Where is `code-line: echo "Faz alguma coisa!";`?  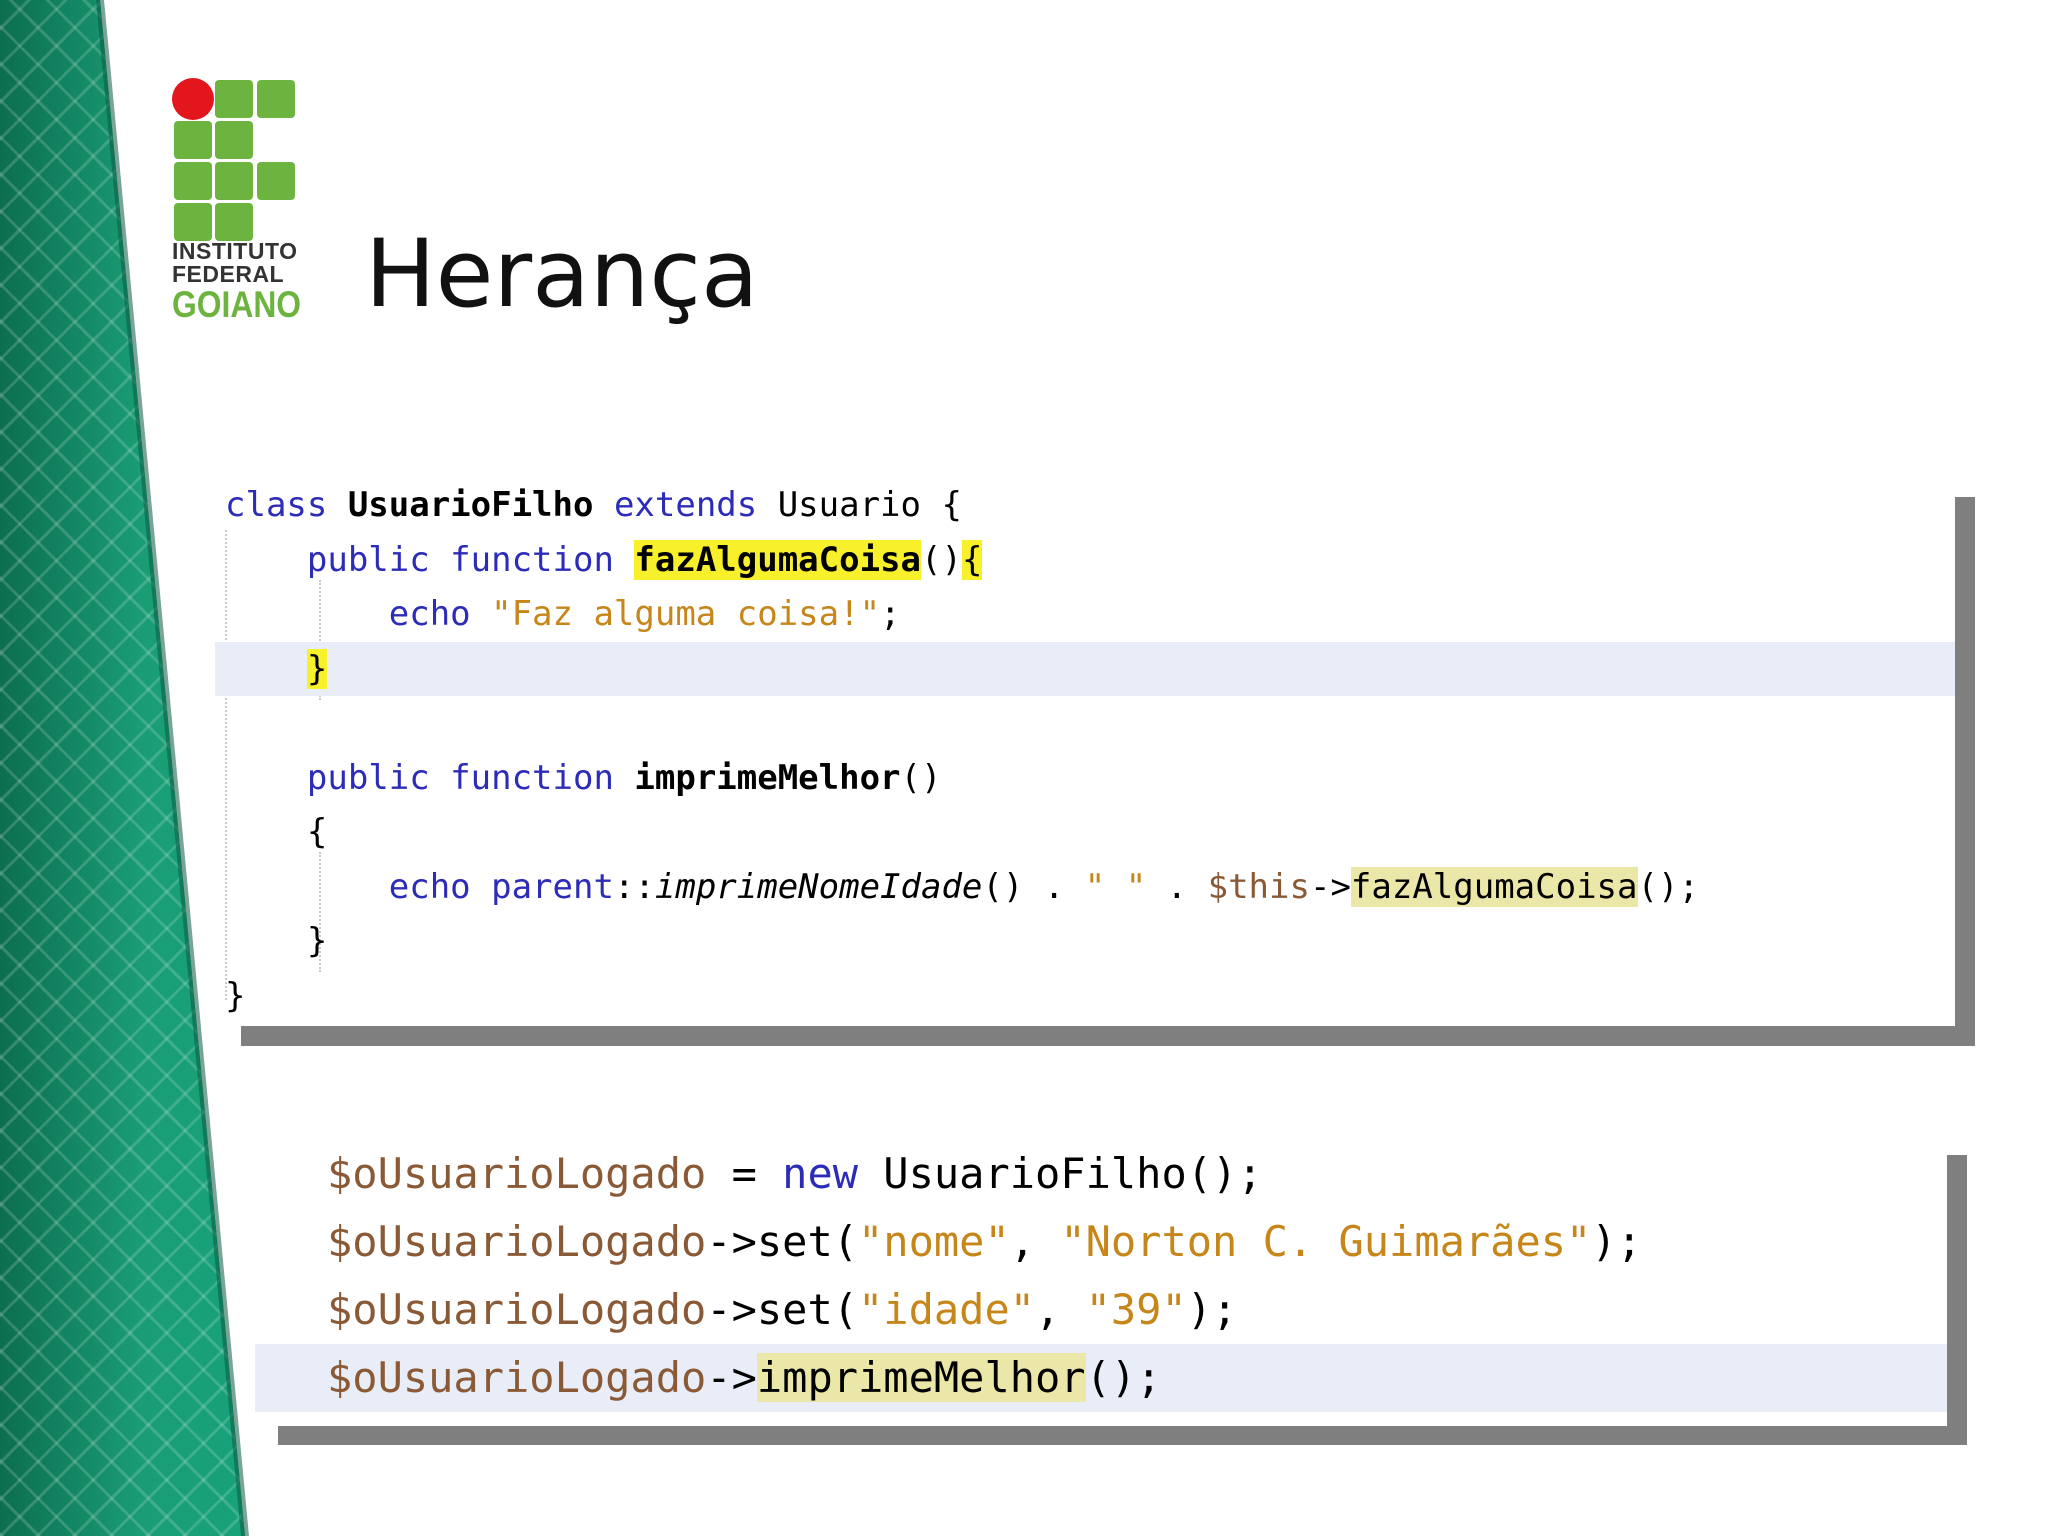
code-line: echo "Faz alguma coisa!"; is located at coordinates (1085, 614).